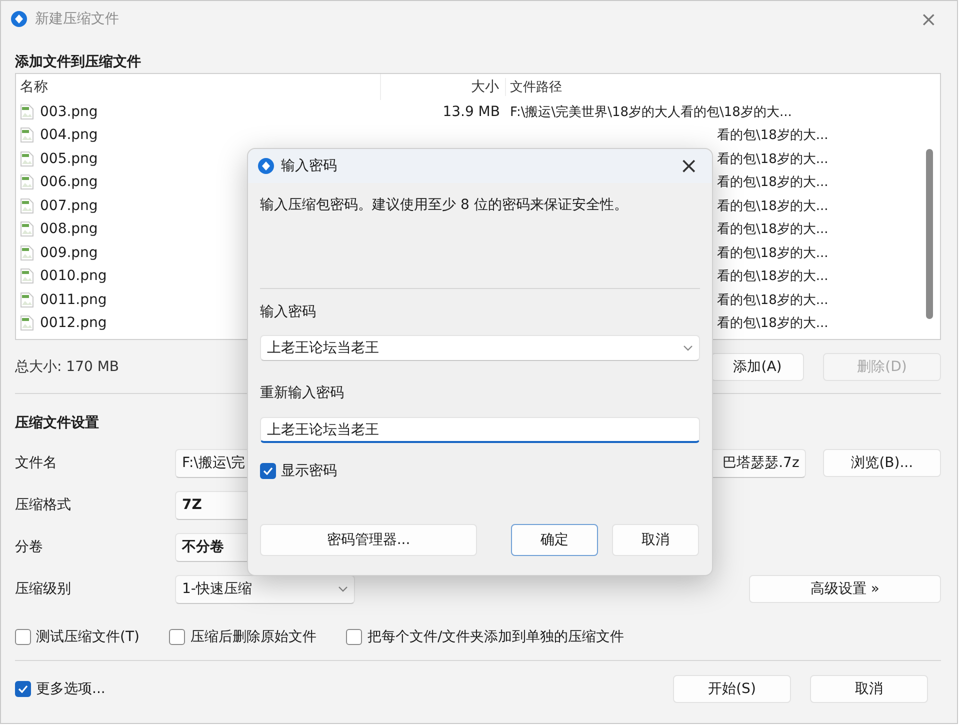 Image resolution: width=960 pixels, height=726 pixels. I want to click on checkbox-label: 测试压缩文件(T), so click(88, 637).